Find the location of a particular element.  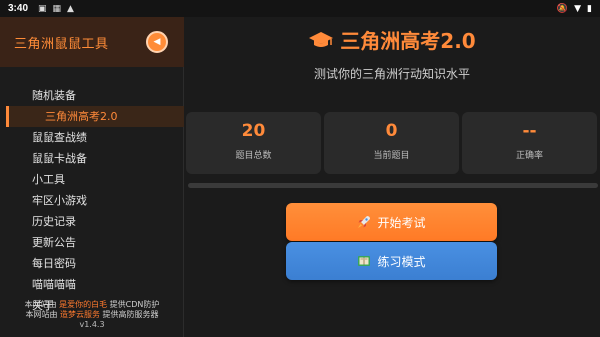

footer-line-server: 本网站由 造梦云服务 提供高防服务器 is located at coordinates (92, 315).